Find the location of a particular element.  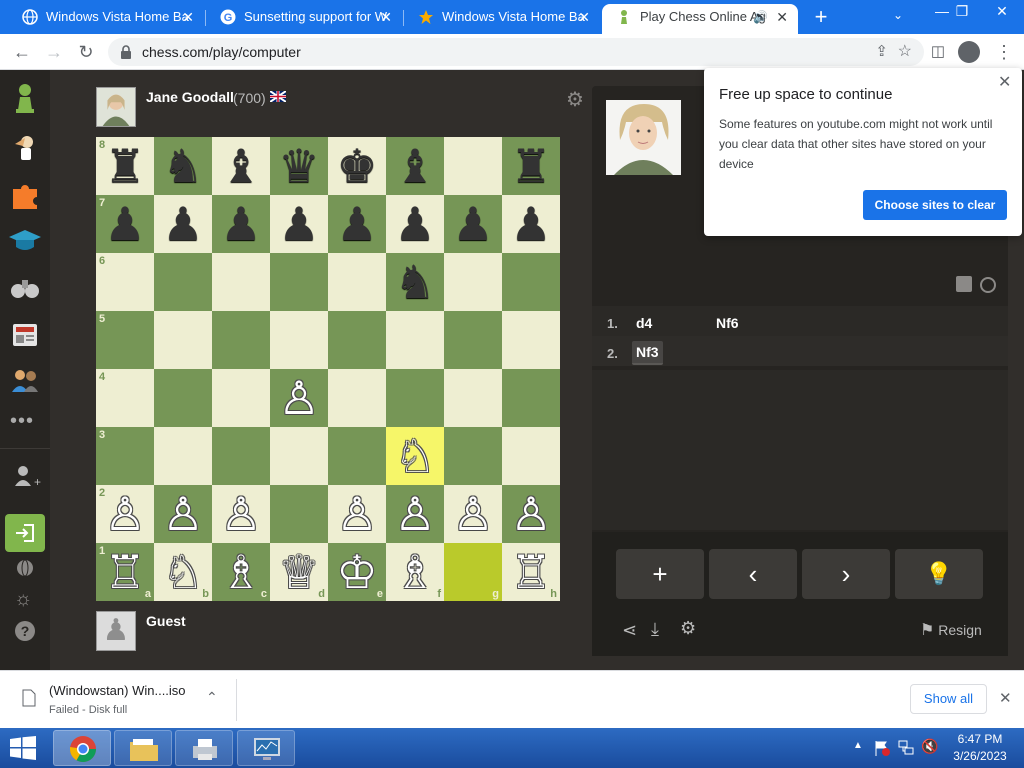

square-c4 is located at coordinates (241, 398).